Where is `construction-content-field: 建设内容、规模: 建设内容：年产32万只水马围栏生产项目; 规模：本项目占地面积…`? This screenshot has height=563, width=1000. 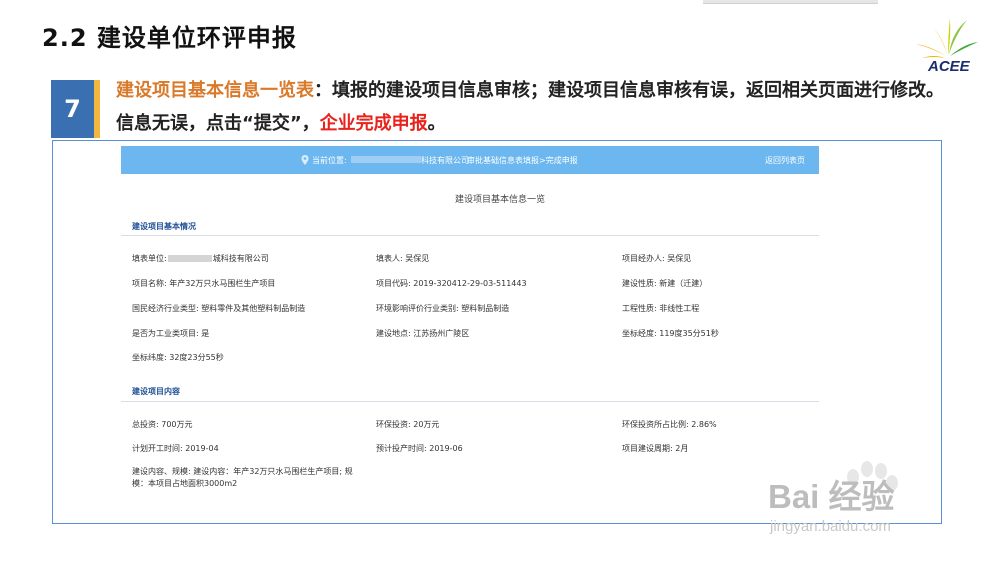
construction-content-field: 建设内容、规模: 建设内容：年产32万只水马围栏生产项目; 规模：本项目占地面积… is located at coordinates (242, 477).